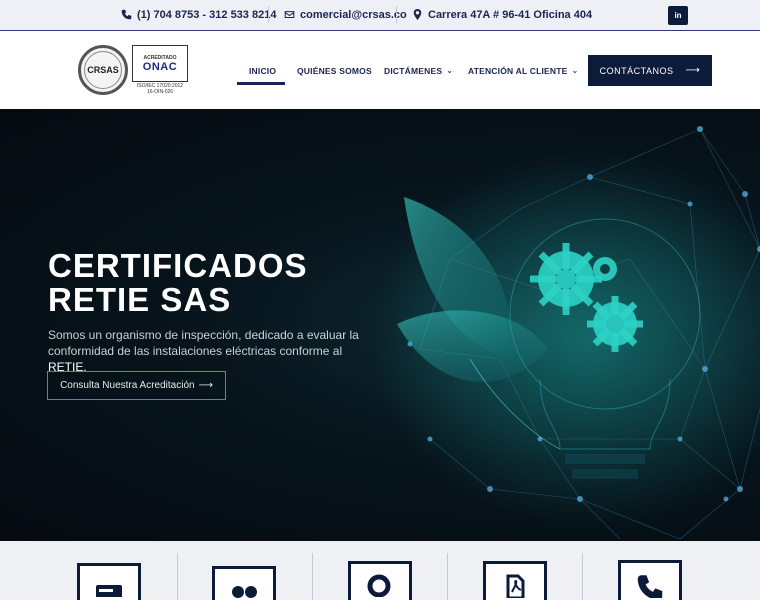  What do you see at coordinates (353, 14) in the screenshot?
I see `email-text: comercial@crsas.co` at bounding box center [353, 14].